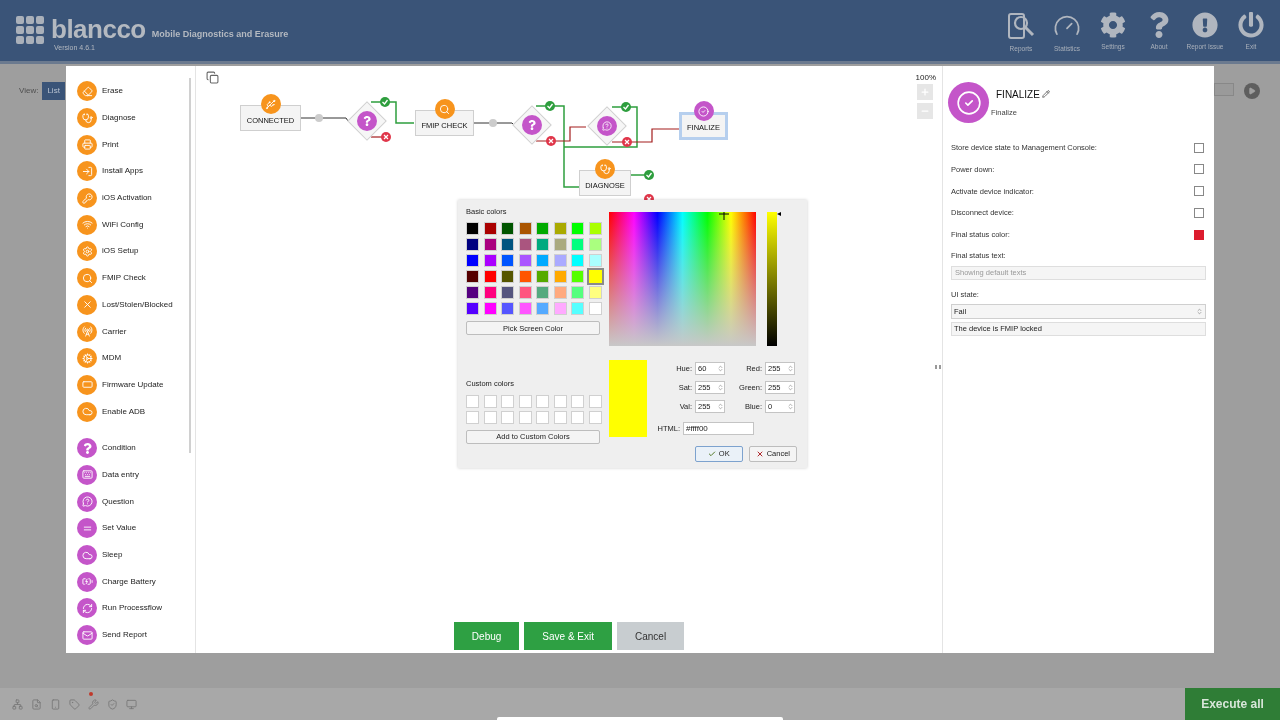  I want to click on palette-item: Print, so click(130, 145).